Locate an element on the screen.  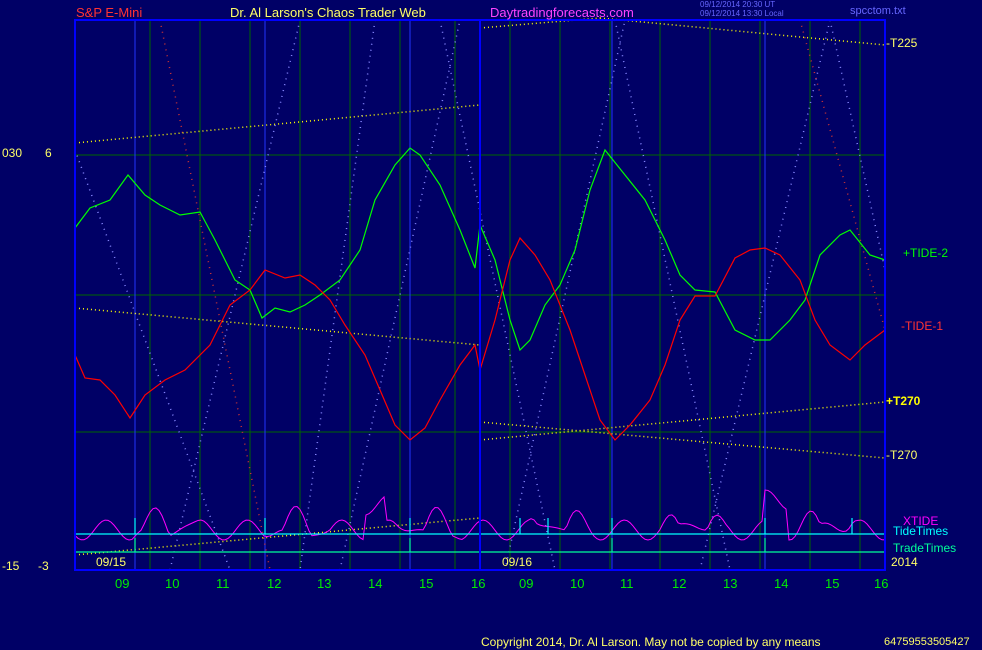
x-tick-5: 14 is located at coordinates (375, 583).